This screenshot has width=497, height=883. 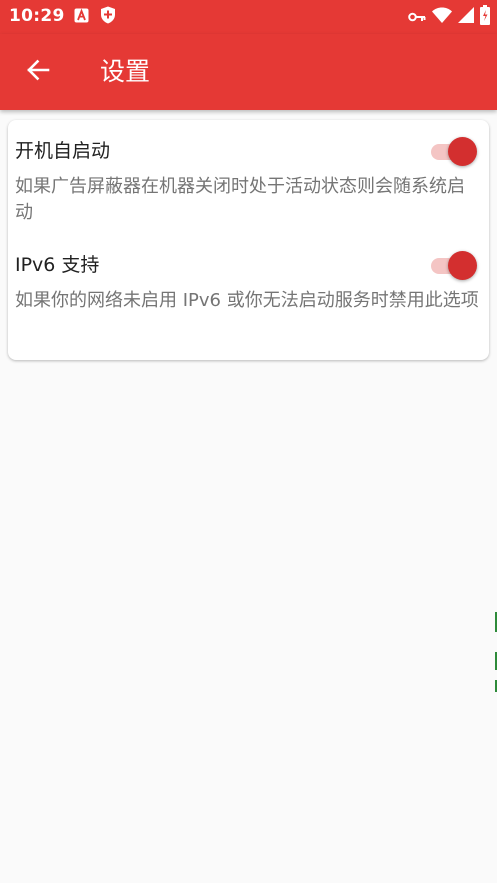 I want to click on autostart-toggle, so click(x=455, y=151).